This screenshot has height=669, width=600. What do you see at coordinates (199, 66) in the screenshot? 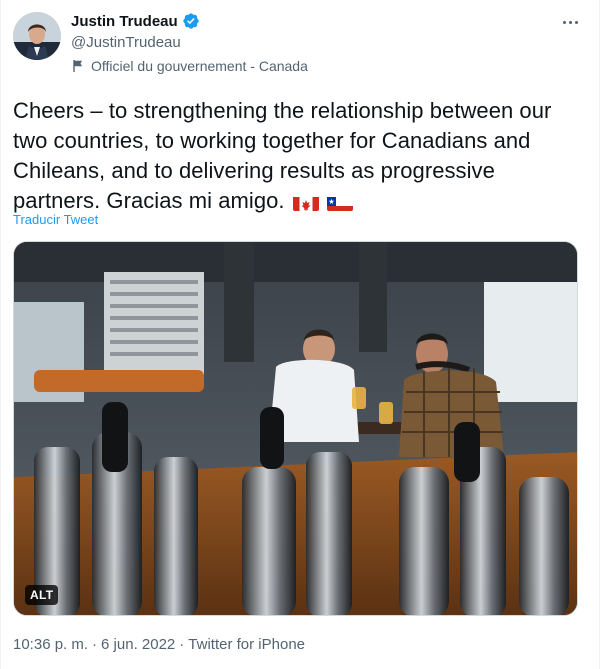
I see `affiliation-text: Officiel du gouvernement - Canada` at bounding box center [199, 66].